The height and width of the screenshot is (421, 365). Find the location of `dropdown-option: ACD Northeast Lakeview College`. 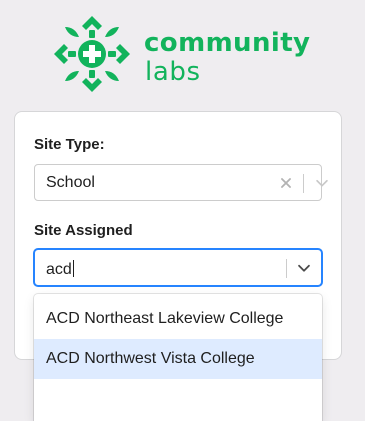

dropdown-option: ACD Northeast Lakeview College is located at coordinates (178, 319).